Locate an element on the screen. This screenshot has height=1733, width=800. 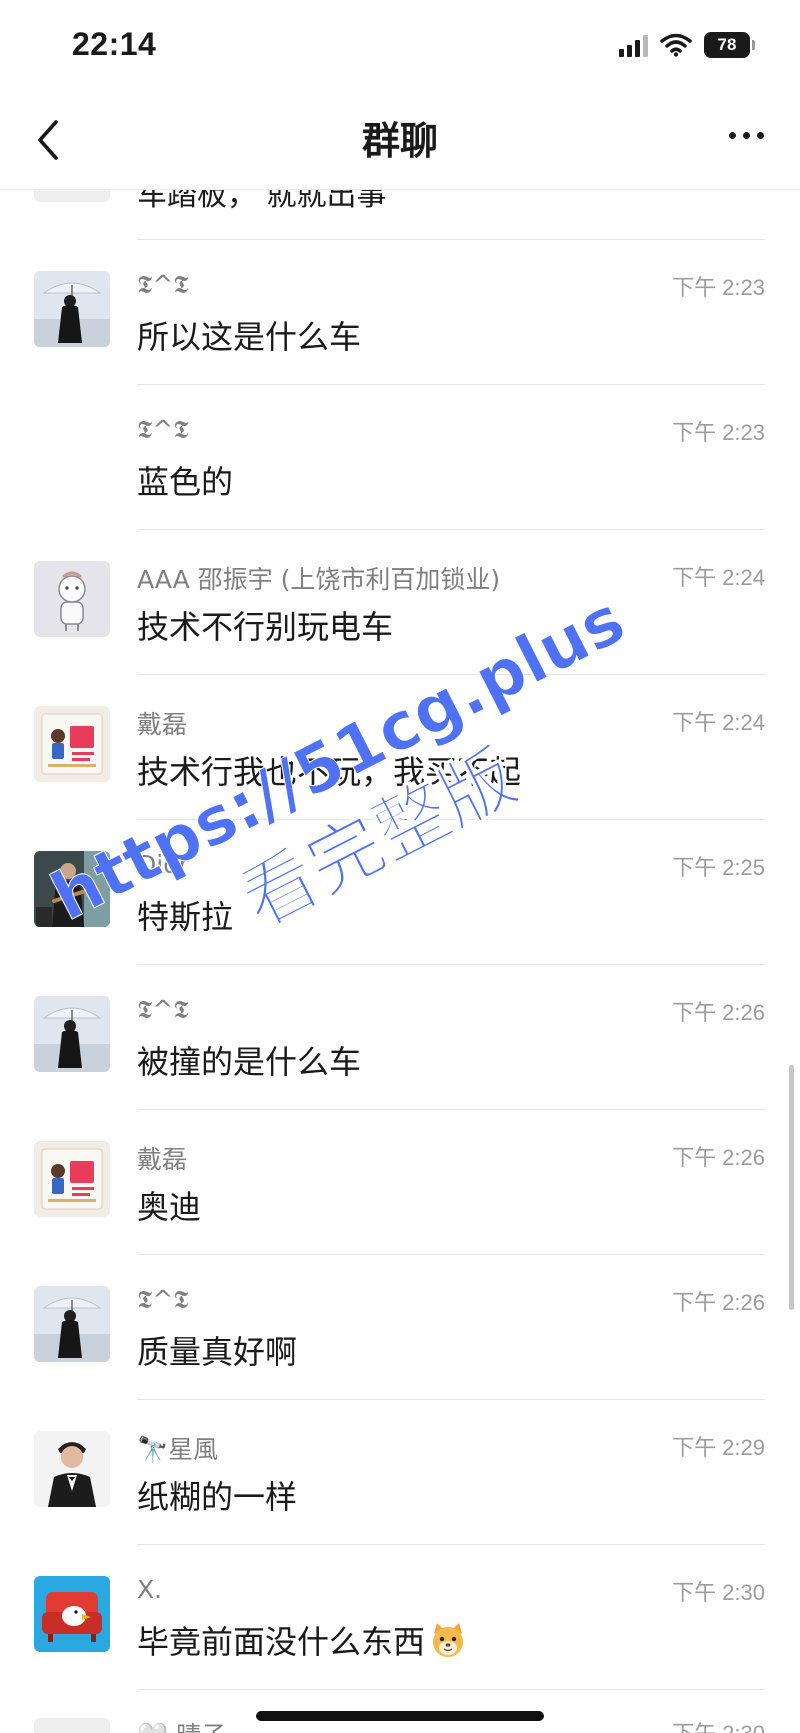
message-bubble: 质量真好啊 is located at coordinates (217, 1350).